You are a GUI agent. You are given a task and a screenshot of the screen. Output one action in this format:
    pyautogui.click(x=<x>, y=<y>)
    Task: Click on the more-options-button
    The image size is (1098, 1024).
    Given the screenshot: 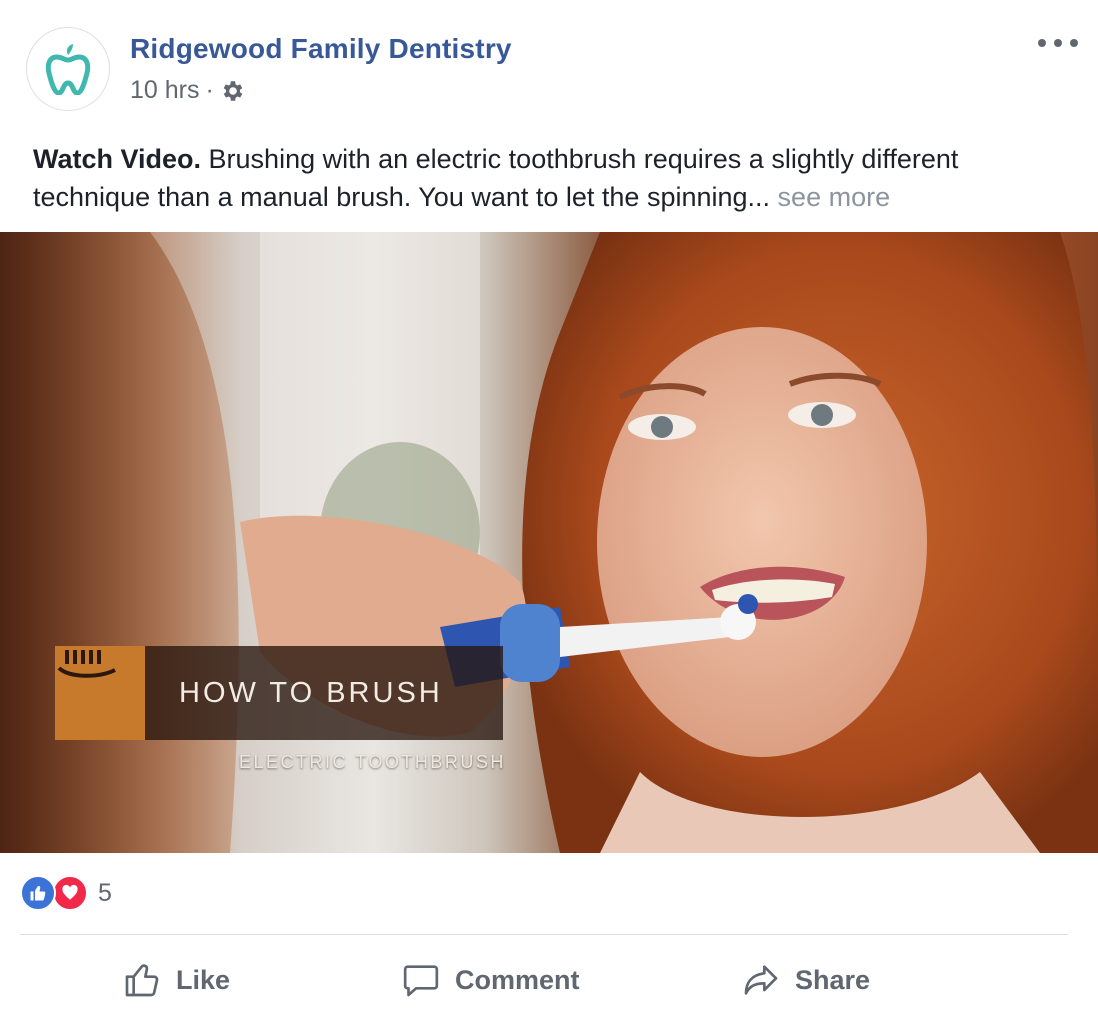 What is the action you would take?
    pyautogui.click(x=1058, y=43)
    